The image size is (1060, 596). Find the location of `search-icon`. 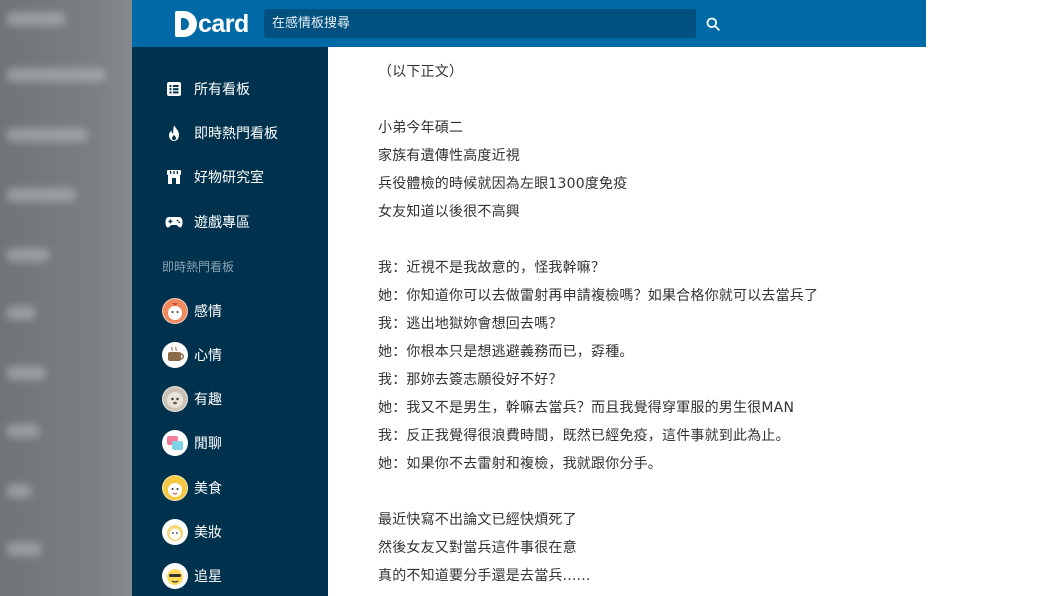

search-icon is located at coordinates (713, 24).